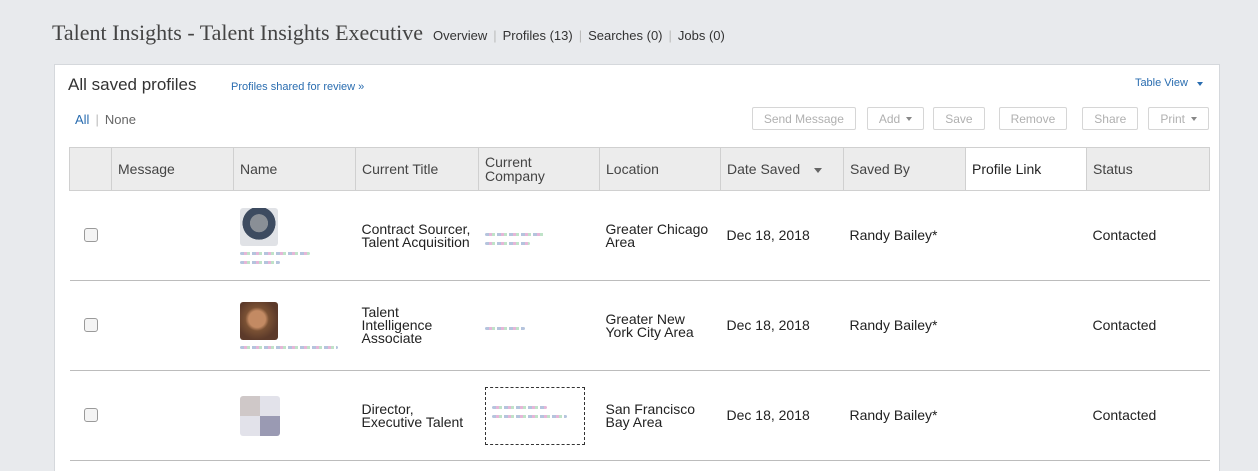 The width and height of the screenshot is (1258, 471). I want to click on header-saved-by: Saved By, so click(904, 169).